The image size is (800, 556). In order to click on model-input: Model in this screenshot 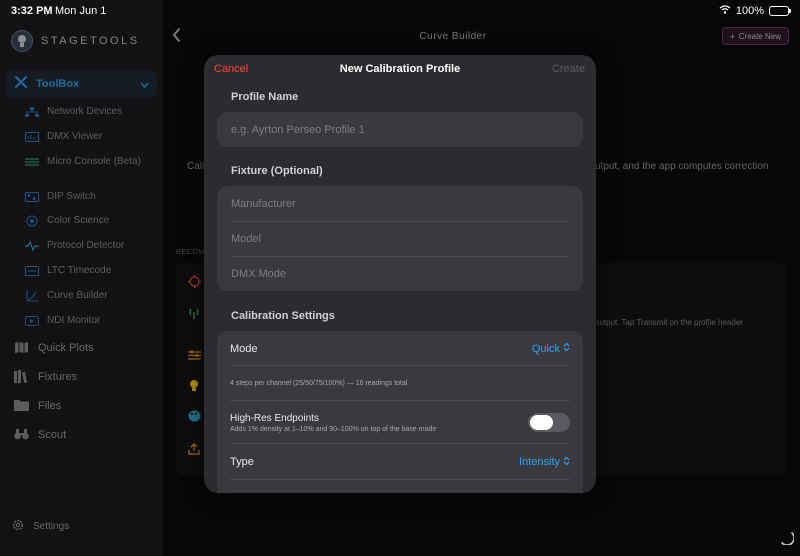, I will do `click(400, 238)`.